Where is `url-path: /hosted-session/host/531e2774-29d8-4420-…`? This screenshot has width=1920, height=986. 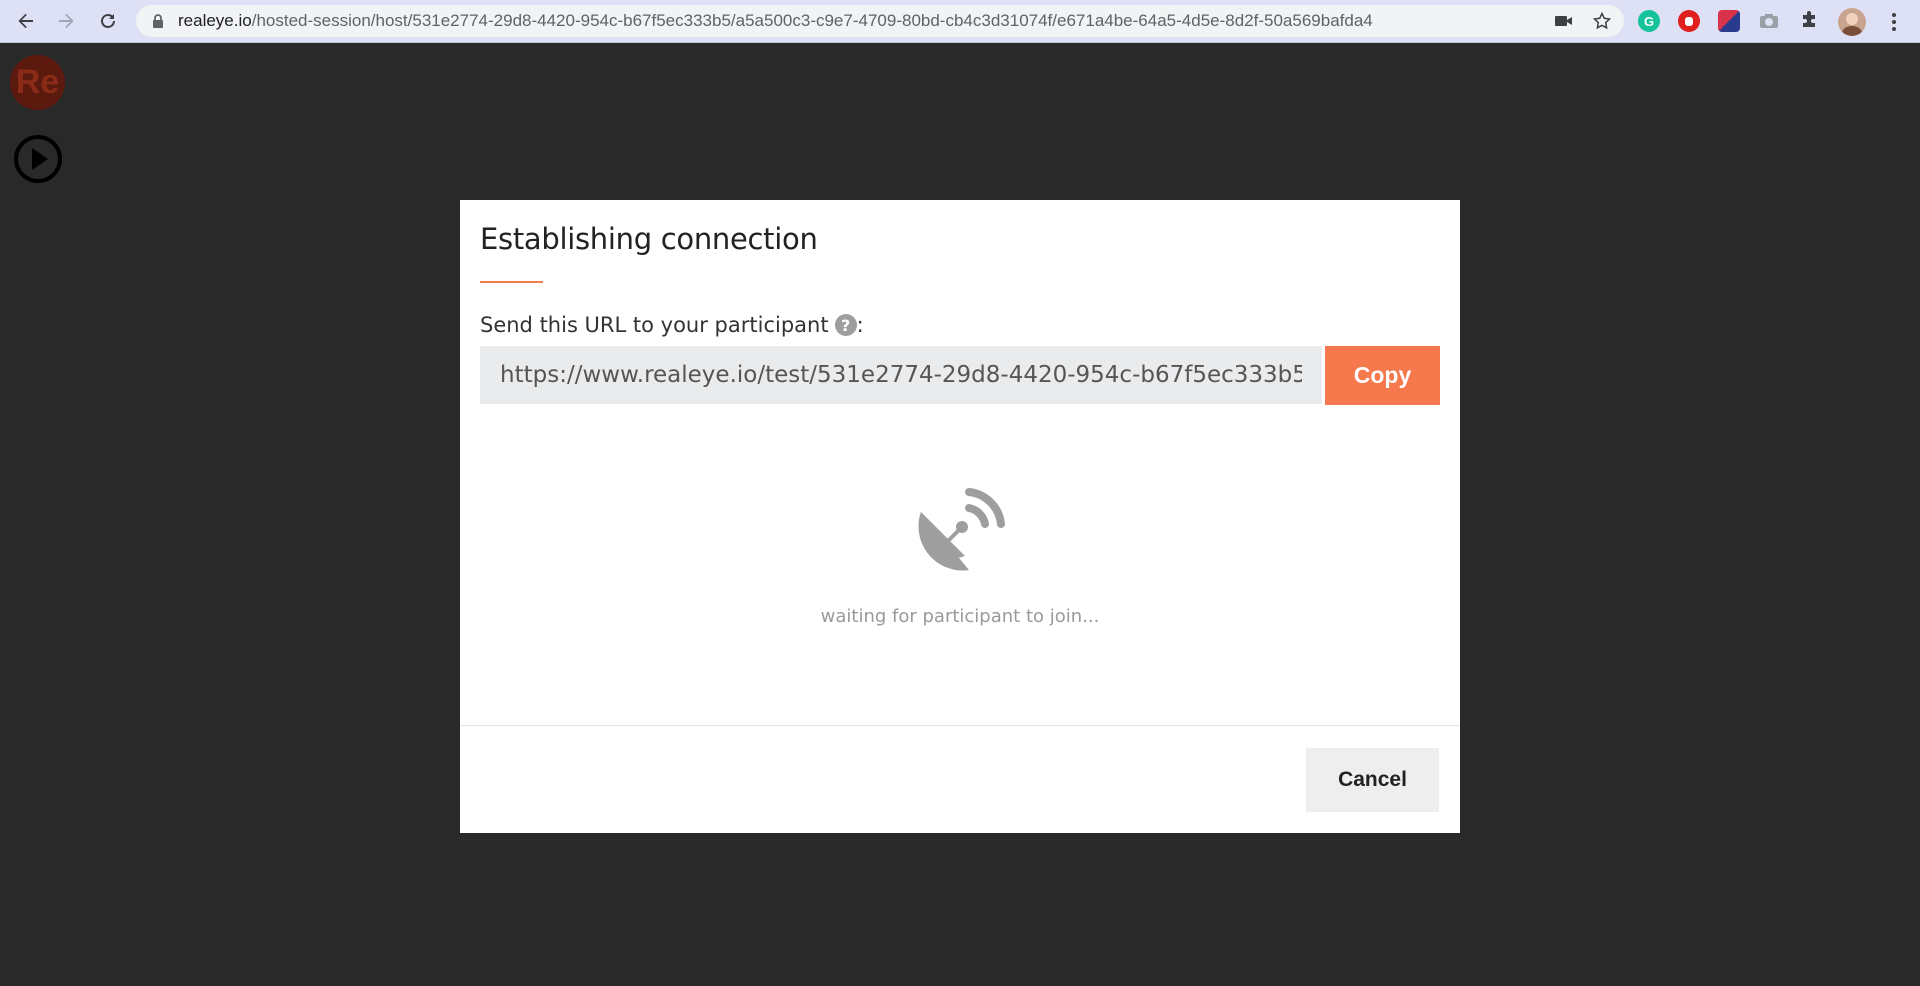 url-path: /hosted-session/host/531e2774-29d8-4420-… is located at coordinates (812, 20).